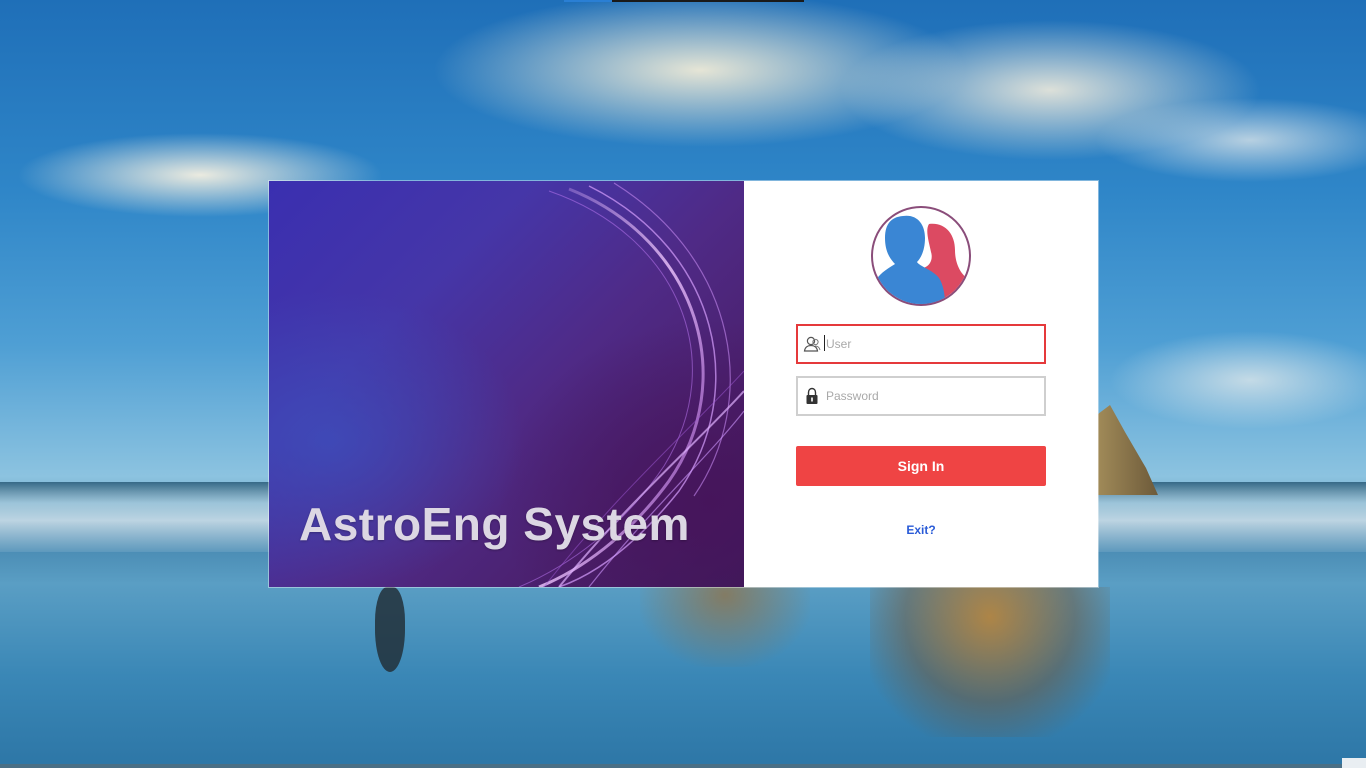 The width and height of the screenshot is (1366, 768). Describe the element at coordinates (1128, 450) in the screenshot. I see `rock-formation` at that location.